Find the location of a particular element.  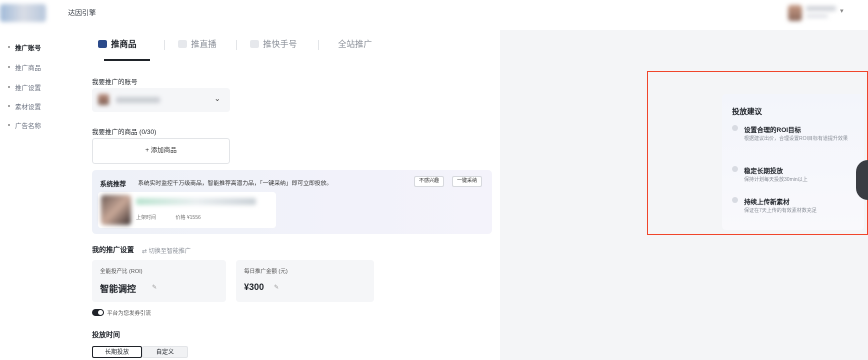

active-tab-indicator is located at coordinates (127, 60).